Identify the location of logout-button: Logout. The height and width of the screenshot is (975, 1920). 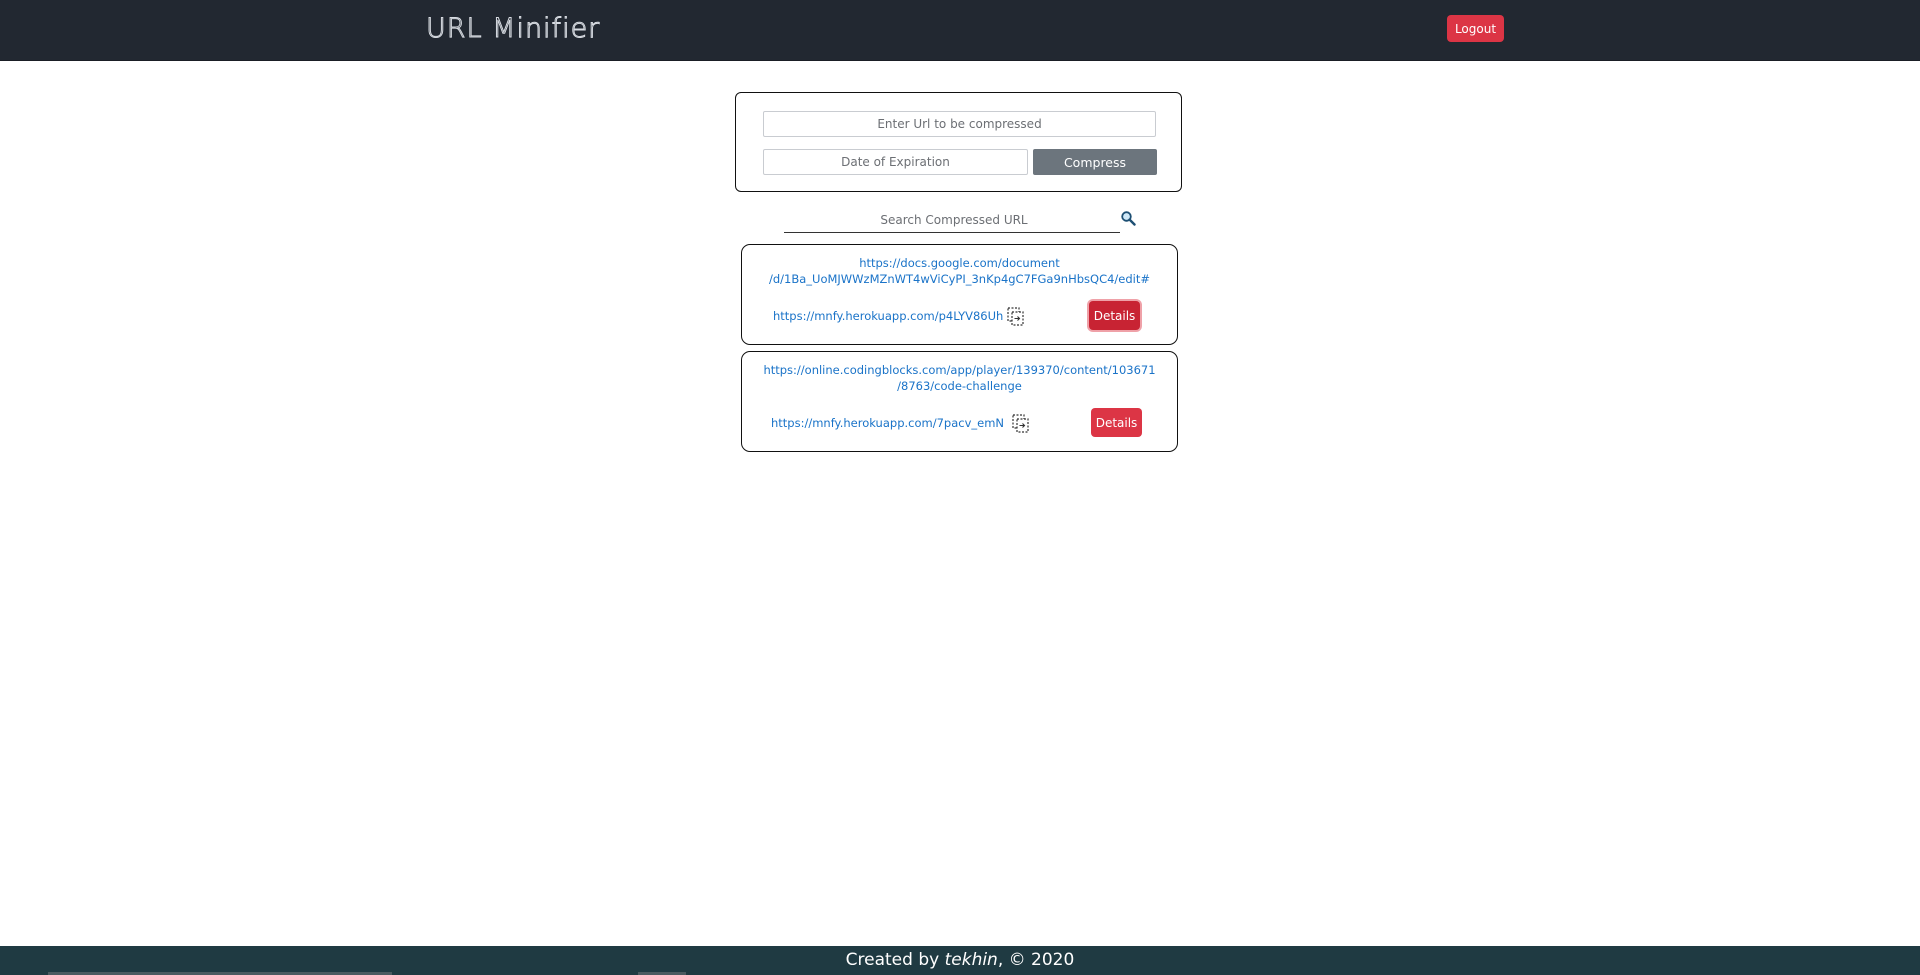
(1475, 28).